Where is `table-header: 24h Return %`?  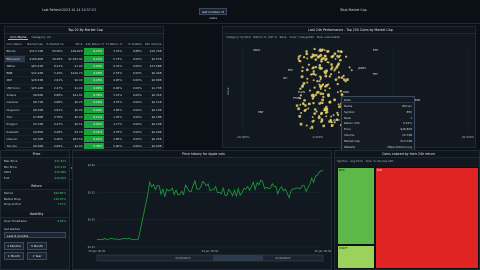 table-header: 24h Return % is located at coordinates (94, 45).